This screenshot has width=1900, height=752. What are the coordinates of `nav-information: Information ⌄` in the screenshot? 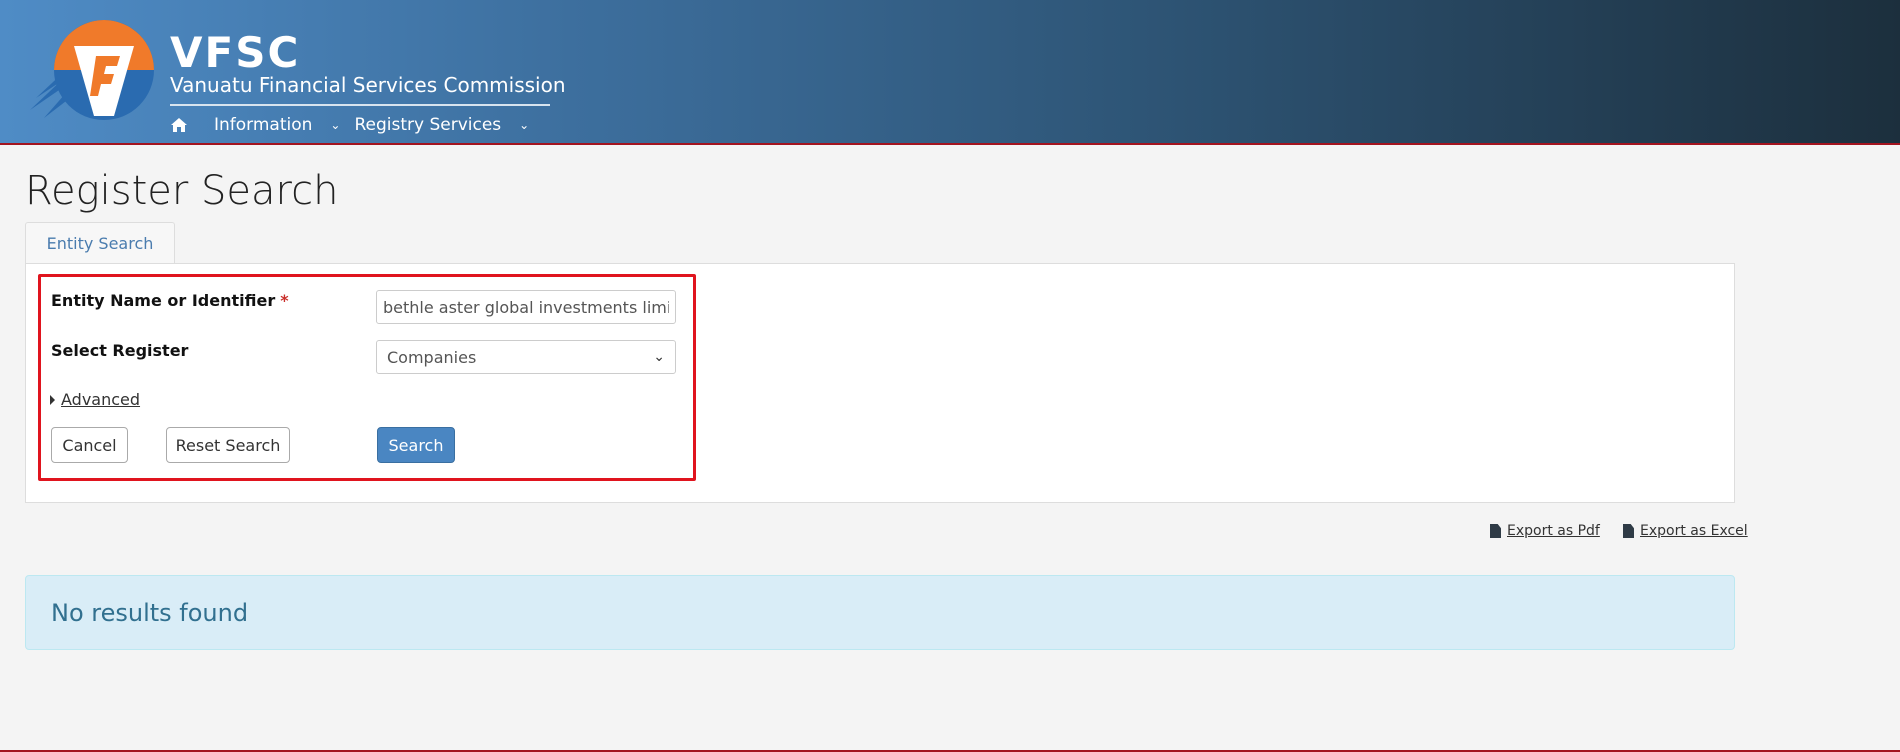 It's located at (277, 125).